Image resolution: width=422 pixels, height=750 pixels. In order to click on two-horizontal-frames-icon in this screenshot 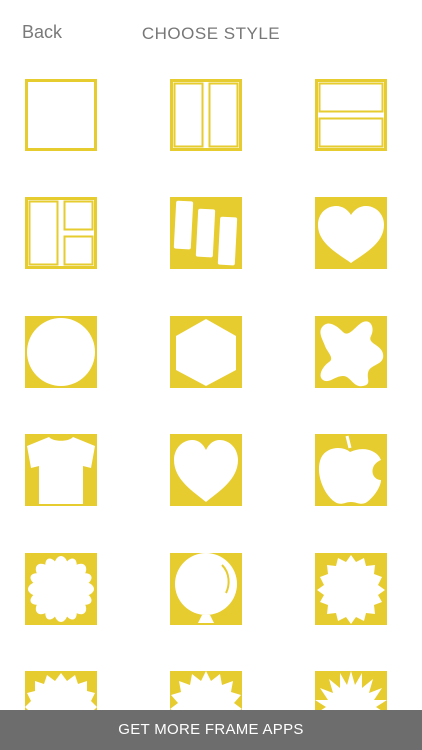, I will do `click(351, 115)`.